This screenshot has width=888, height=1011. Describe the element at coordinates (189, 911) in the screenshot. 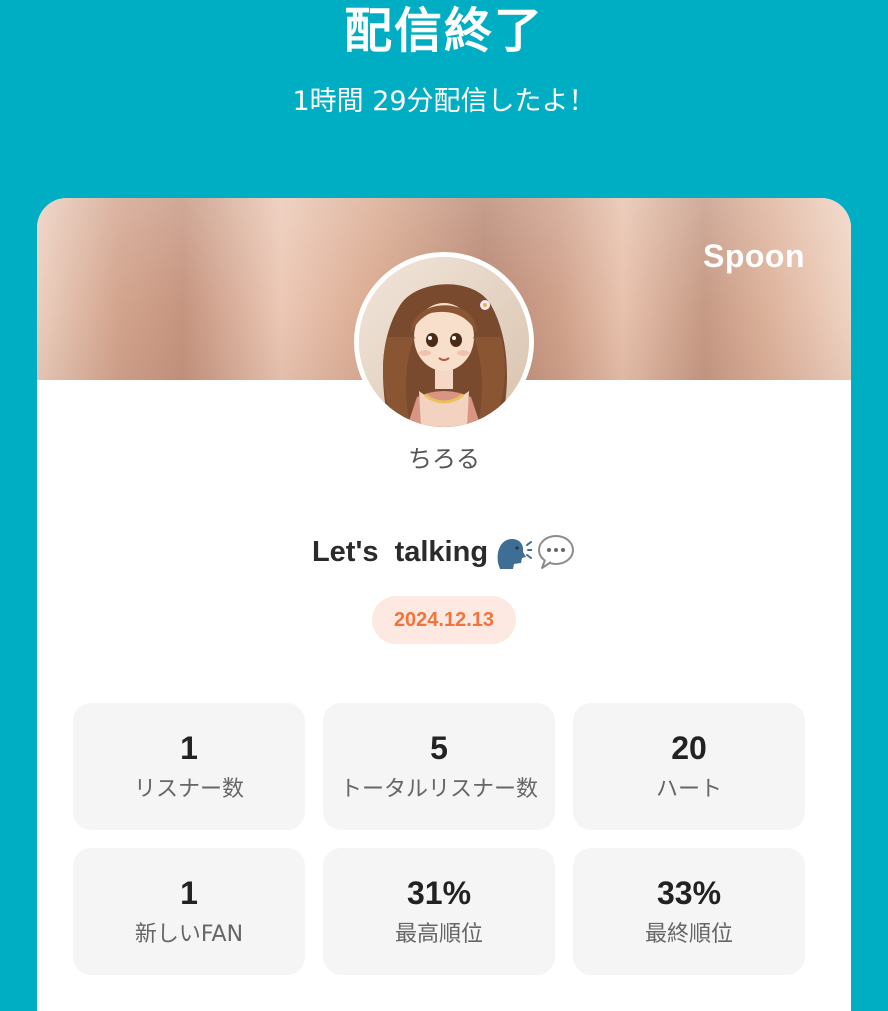

I see `stat-new-fans: 1 新しいFAN` at that location.